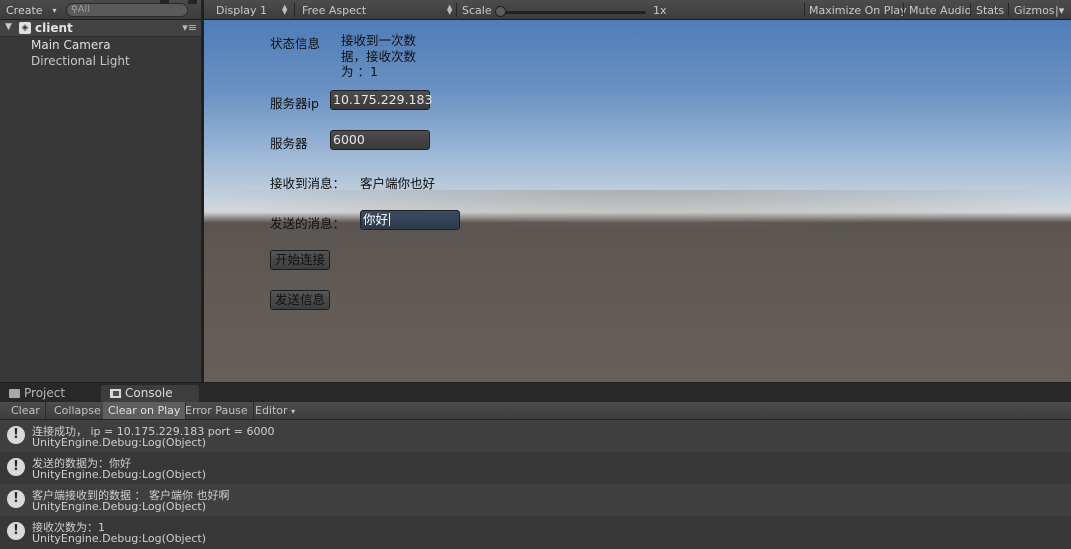  I want to click on gizmos-dropdown-icon: |▾, so click(1059, 10).